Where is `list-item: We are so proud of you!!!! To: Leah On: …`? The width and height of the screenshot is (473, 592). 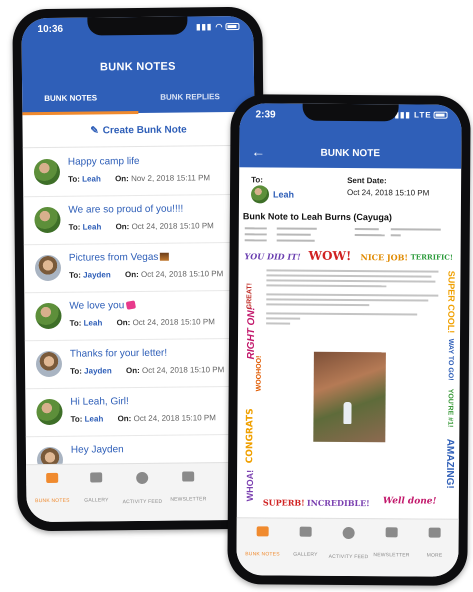
list-item: We are so proud of you!!!! To: Leah On: … is located at coordinates (139, 220).